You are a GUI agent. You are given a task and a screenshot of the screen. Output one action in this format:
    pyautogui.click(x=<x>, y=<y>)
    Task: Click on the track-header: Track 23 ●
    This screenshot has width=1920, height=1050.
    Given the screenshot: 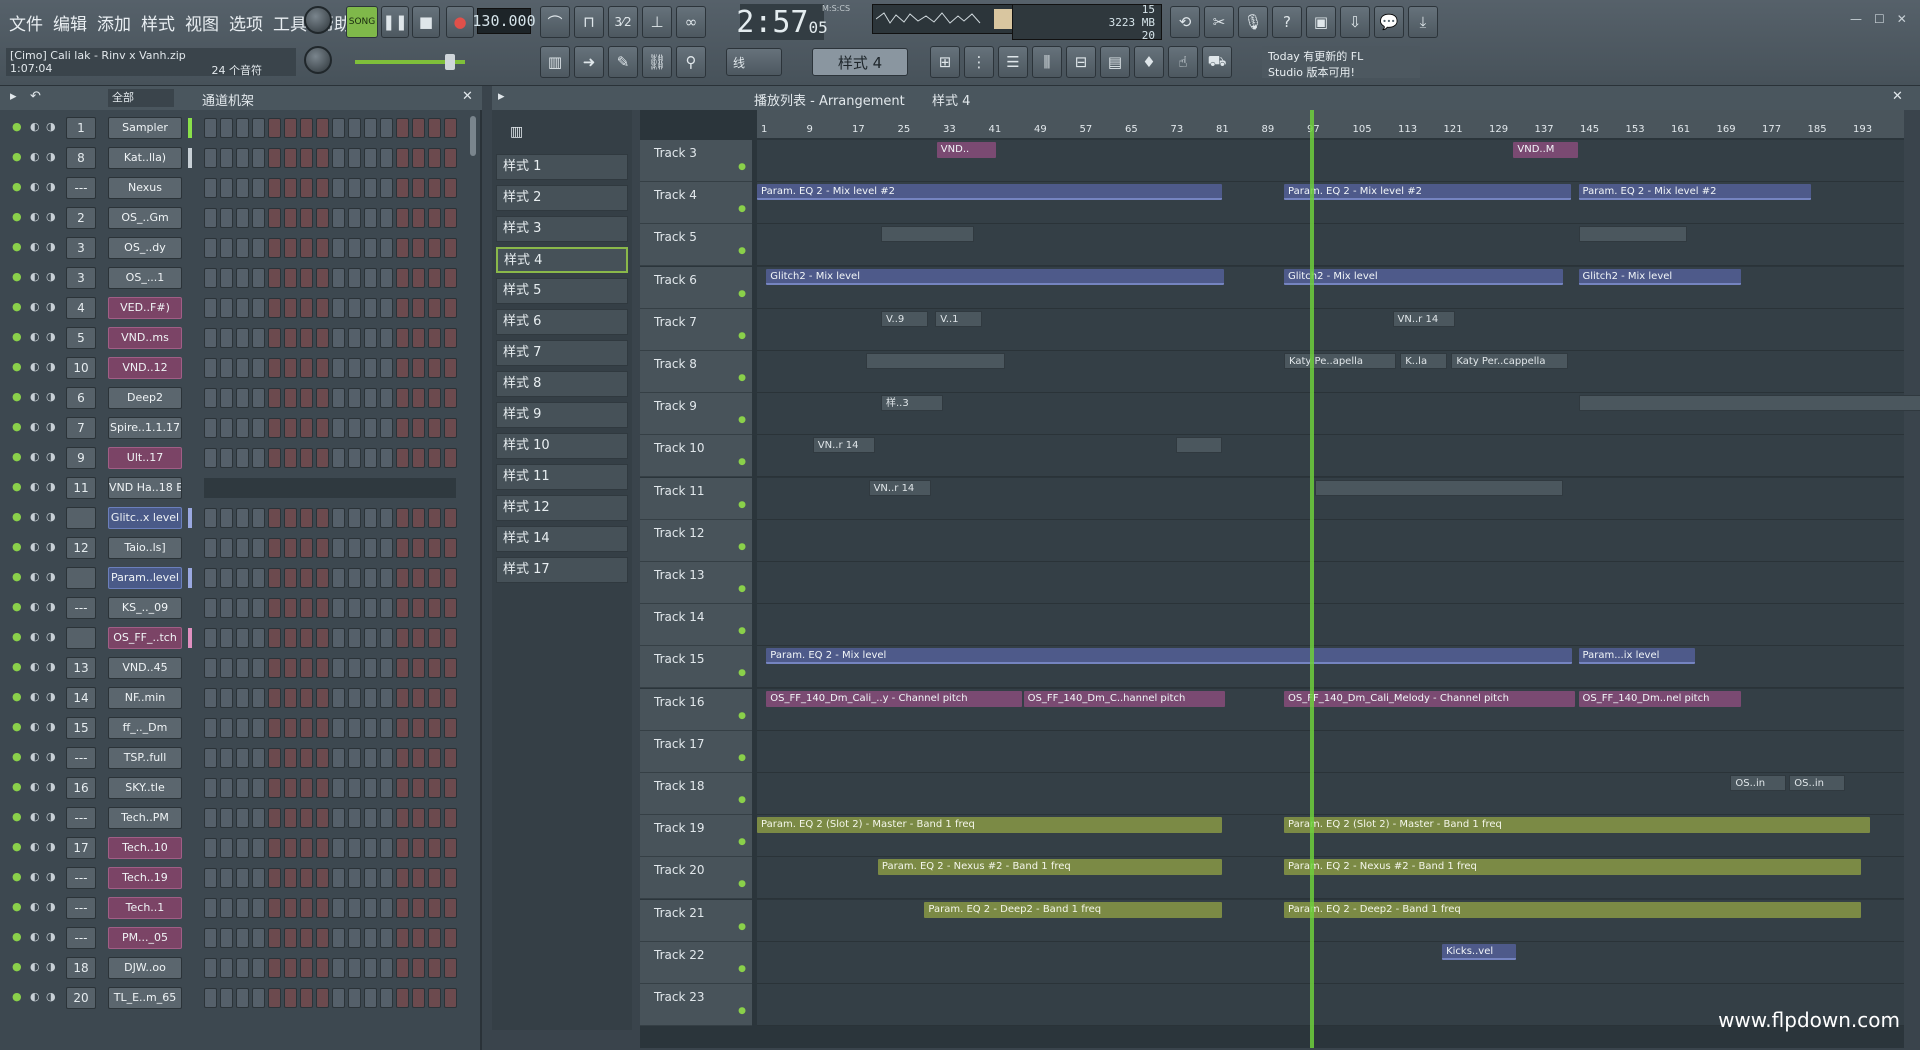 What is the action you would take?
    pyautogui.click(x=696, y=1005)
    